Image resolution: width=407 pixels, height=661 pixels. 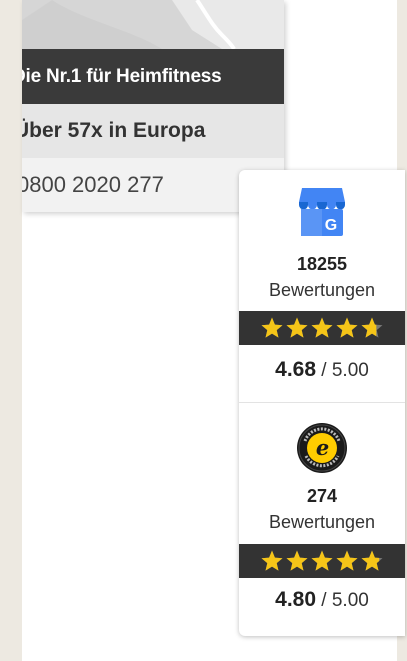 I want to click on promo-subline: Über 57x in Europa, so click(x=153, y=131).